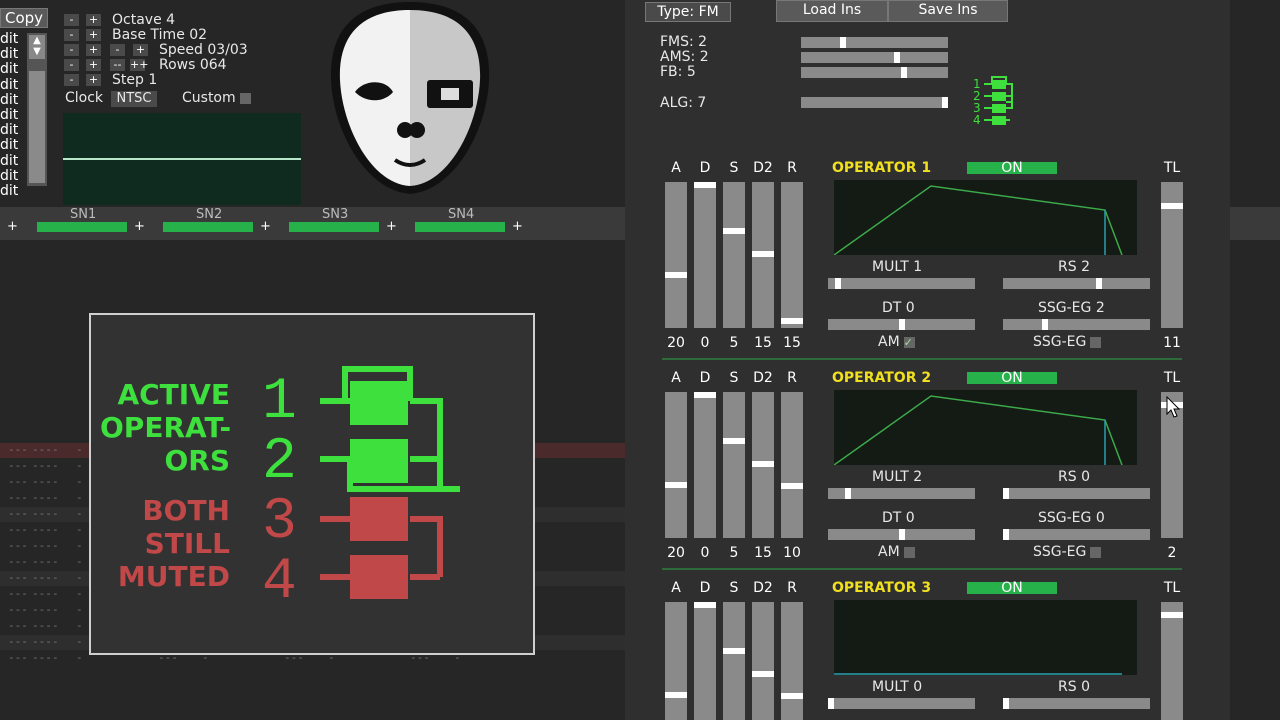 Image resolution: width=1280 pixels, height=720 pixels. I want to click on op1-on-toggle: ON, so click(1012, 168).